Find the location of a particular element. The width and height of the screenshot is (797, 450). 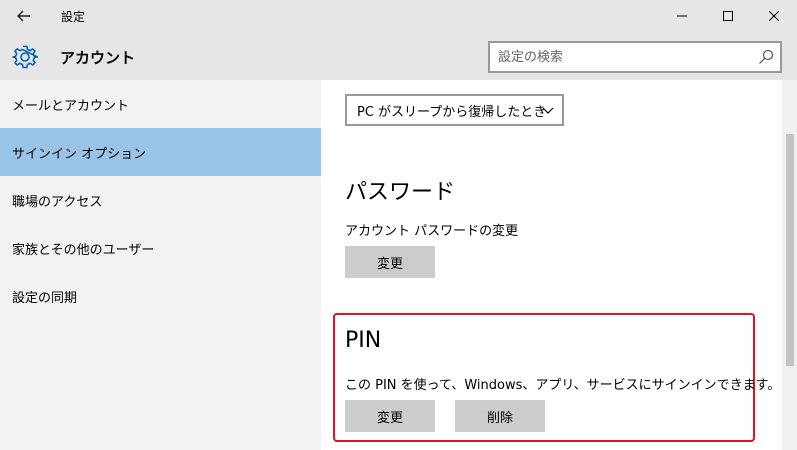

minimize-icon is located at coordinates (682, 16).